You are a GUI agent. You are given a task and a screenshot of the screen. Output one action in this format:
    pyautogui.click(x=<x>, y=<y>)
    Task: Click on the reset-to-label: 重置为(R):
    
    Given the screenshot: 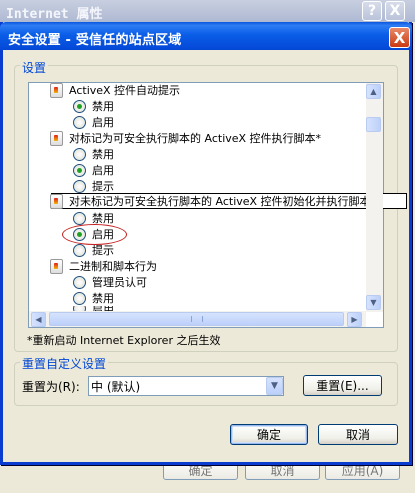 What is the action you would take?
    pyautogui.click(x=51, y=387)
    